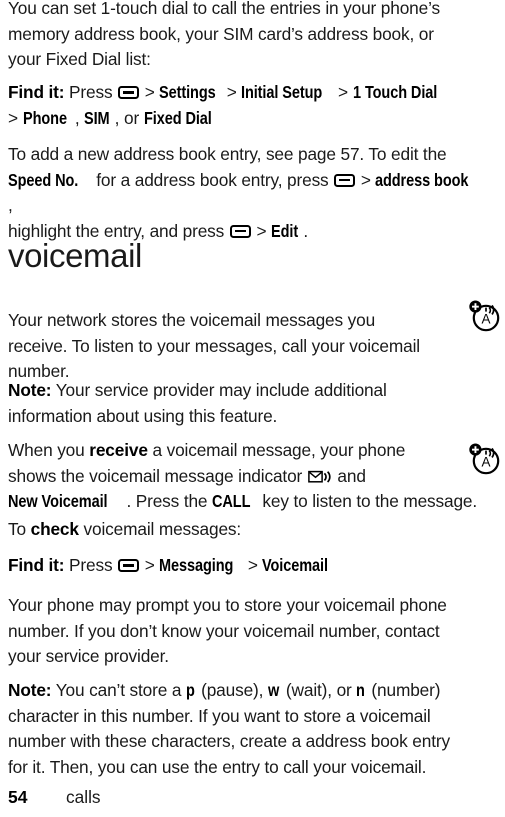 Image resolution: width=505 pixels, height=817 pixels. Describe the element at coordinates (118, 450) in the screenshot. I see `receive-bold: receive` at that location.